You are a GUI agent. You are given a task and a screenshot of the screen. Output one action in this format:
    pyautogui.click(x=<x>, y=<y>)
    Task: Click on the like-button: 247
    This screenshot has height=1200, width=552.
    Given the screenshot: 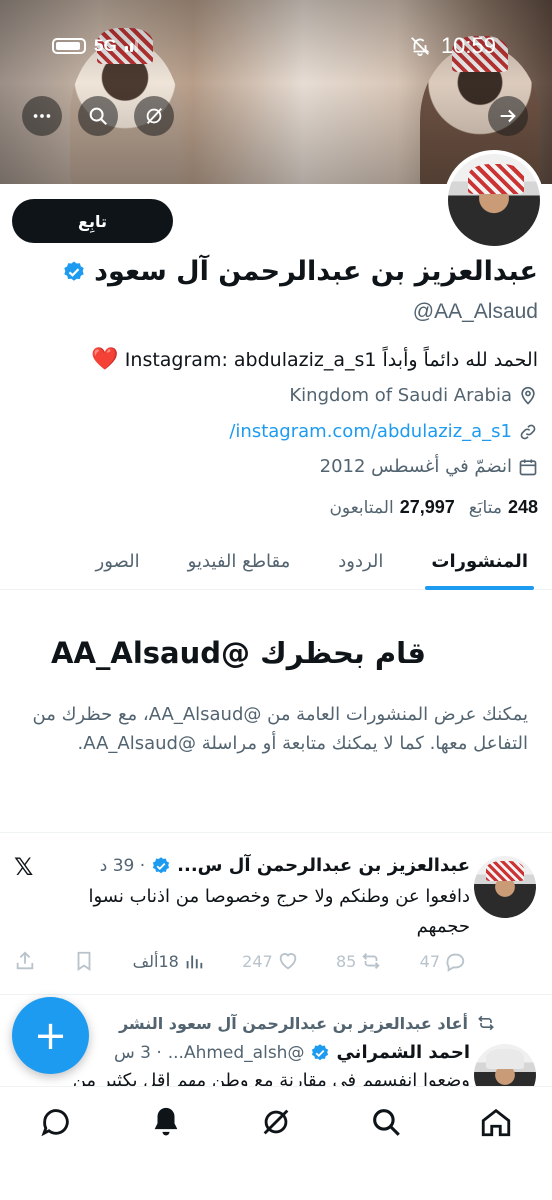 What is the action you would take?
    pyautogui.click(x=270, y=961)
    